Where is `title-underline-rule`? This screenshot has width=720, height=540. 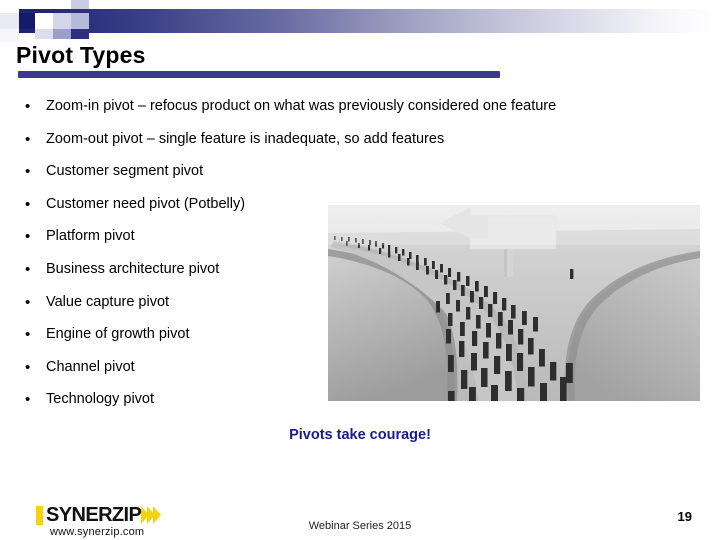 title-underline-rule is located at coordinates (259, 74).